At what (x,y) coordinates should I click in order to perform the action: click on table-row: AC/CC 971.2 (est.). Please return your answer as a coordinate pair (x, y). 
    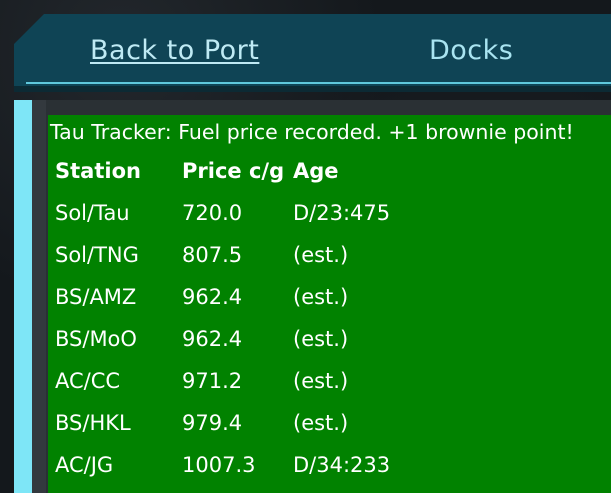
    Looking at the image, I should click on (329, 388).